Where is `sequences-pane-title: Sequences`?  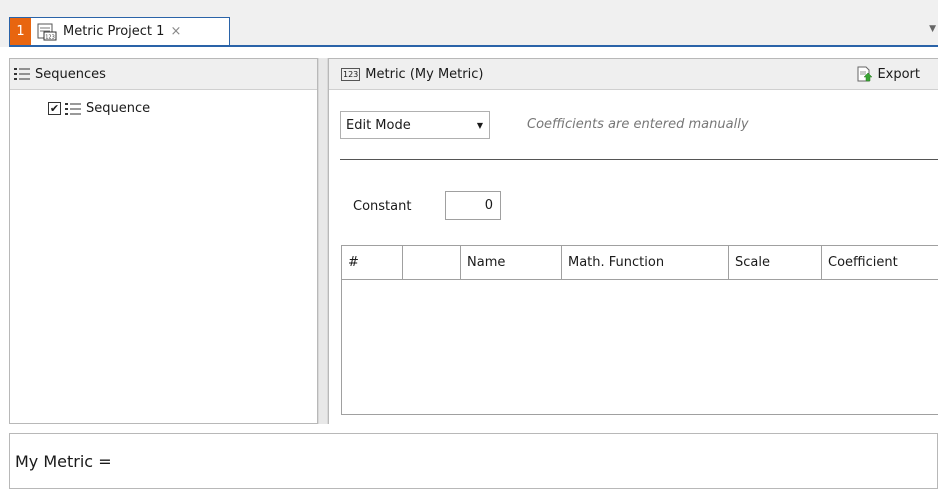 sequences-pane-title: Sequences is located at coordinates (70, 74).